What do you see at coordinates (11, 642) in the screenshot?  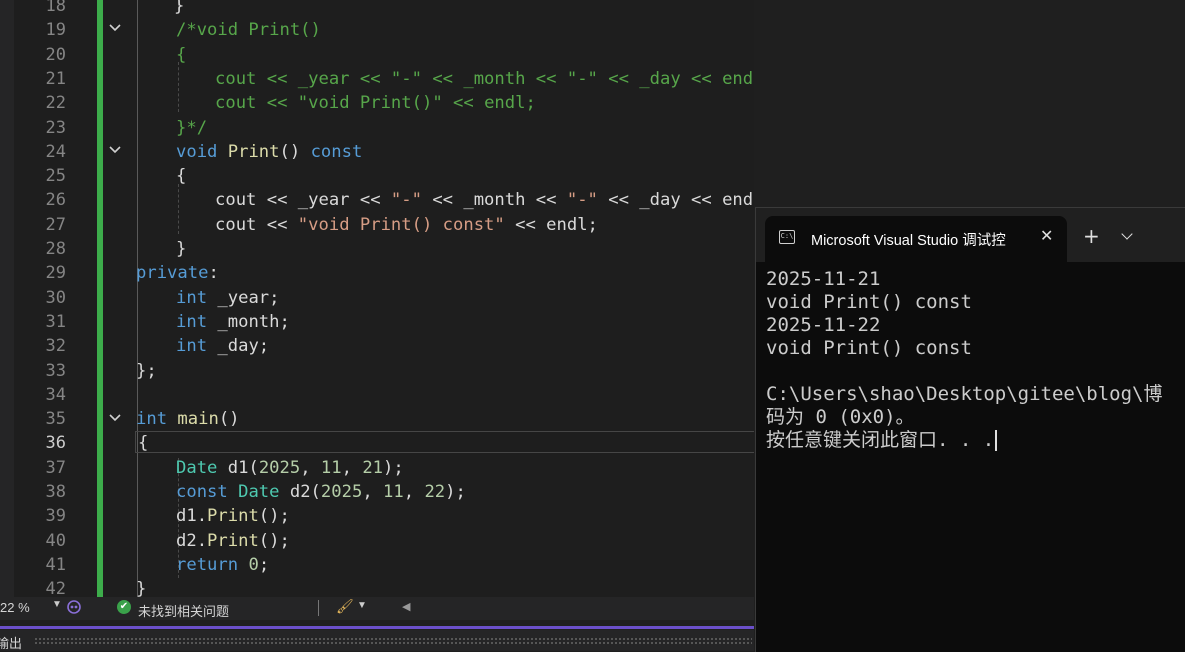 I see `output-panel-title: 输出` at bounding box center [11, 642].